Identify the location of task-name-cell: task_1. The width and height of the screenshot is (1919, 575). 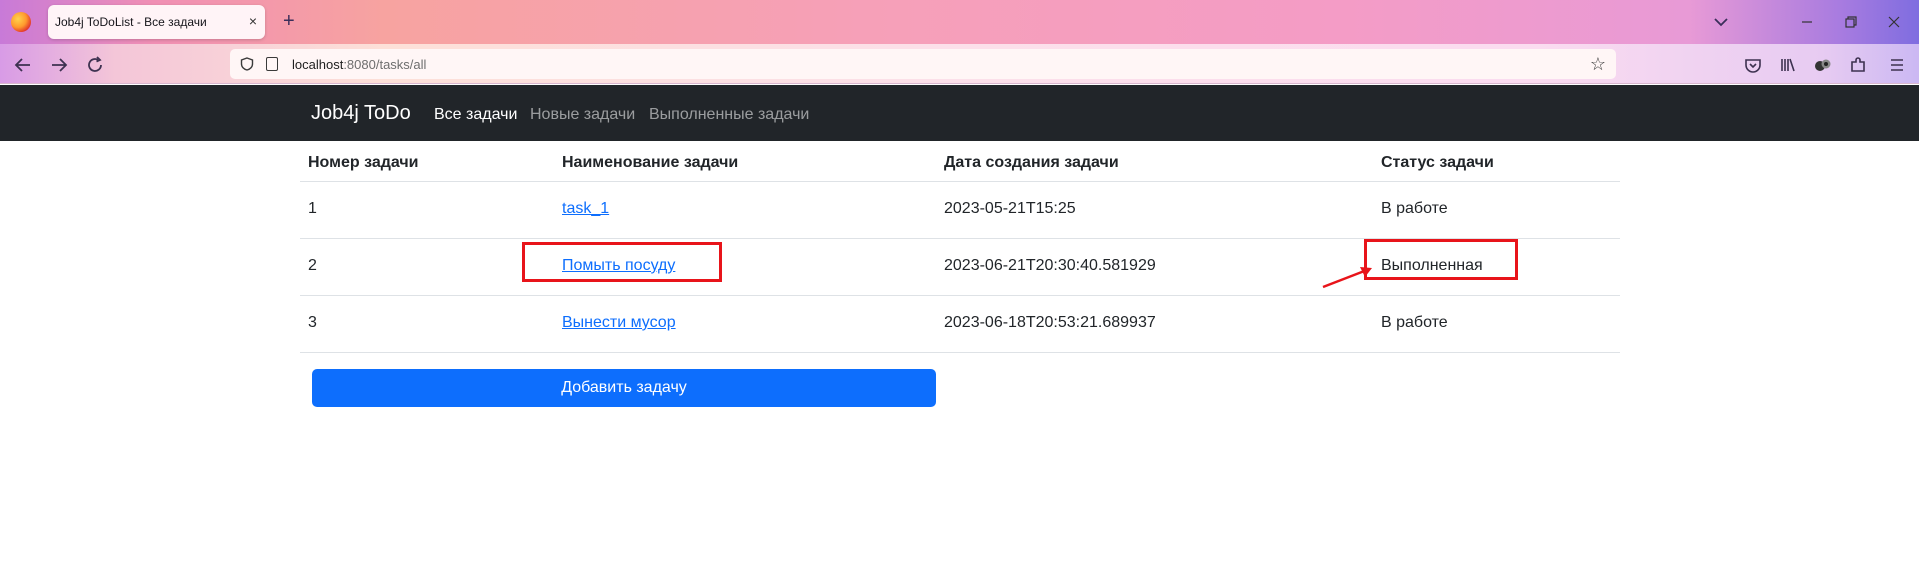
(585, 209).